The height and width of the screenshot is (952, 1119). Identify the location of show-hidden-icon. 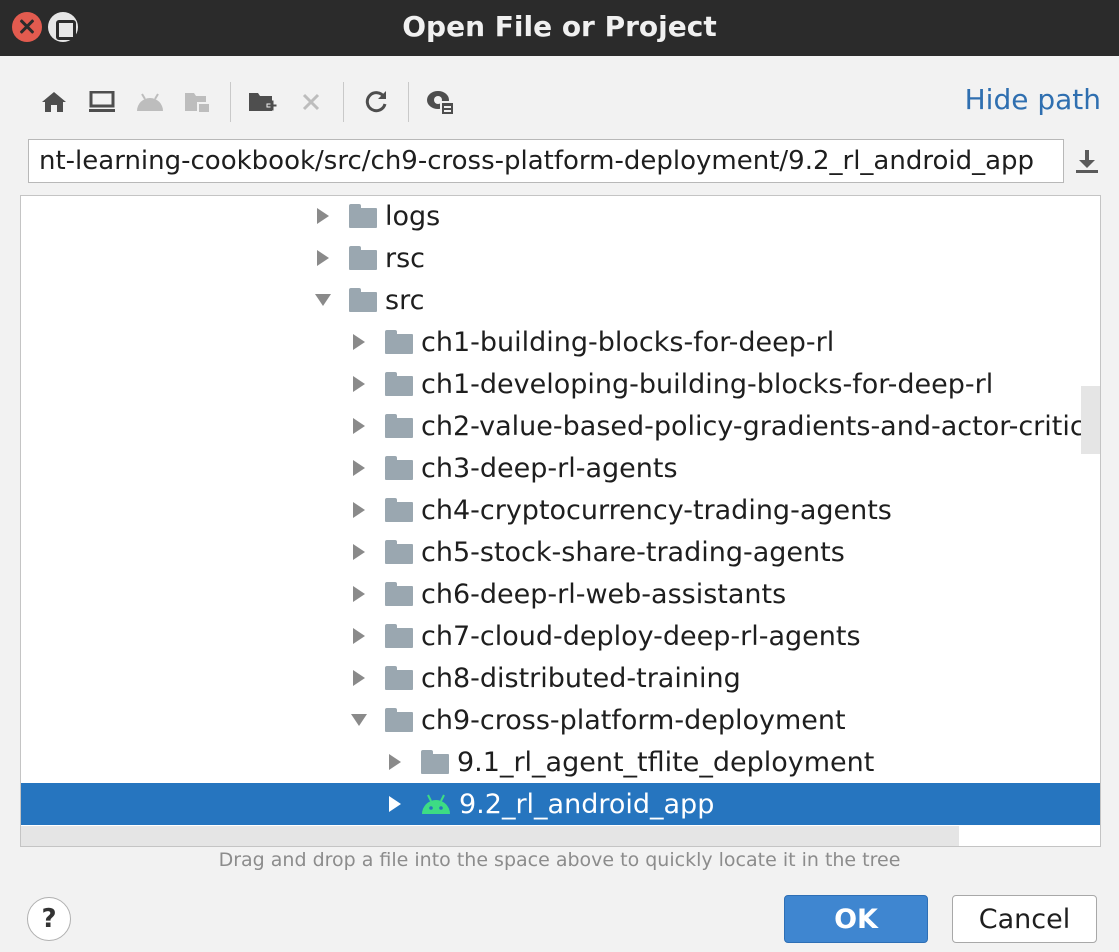
(441, 103).